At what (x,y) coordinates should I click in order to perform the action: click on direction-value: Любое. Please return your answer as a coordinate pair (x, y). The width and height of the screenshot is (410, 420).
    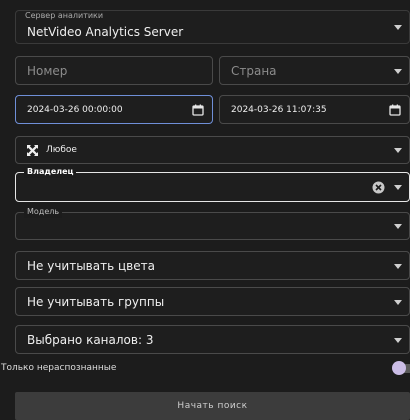
    Looking at the image, I should click on (61, 150).